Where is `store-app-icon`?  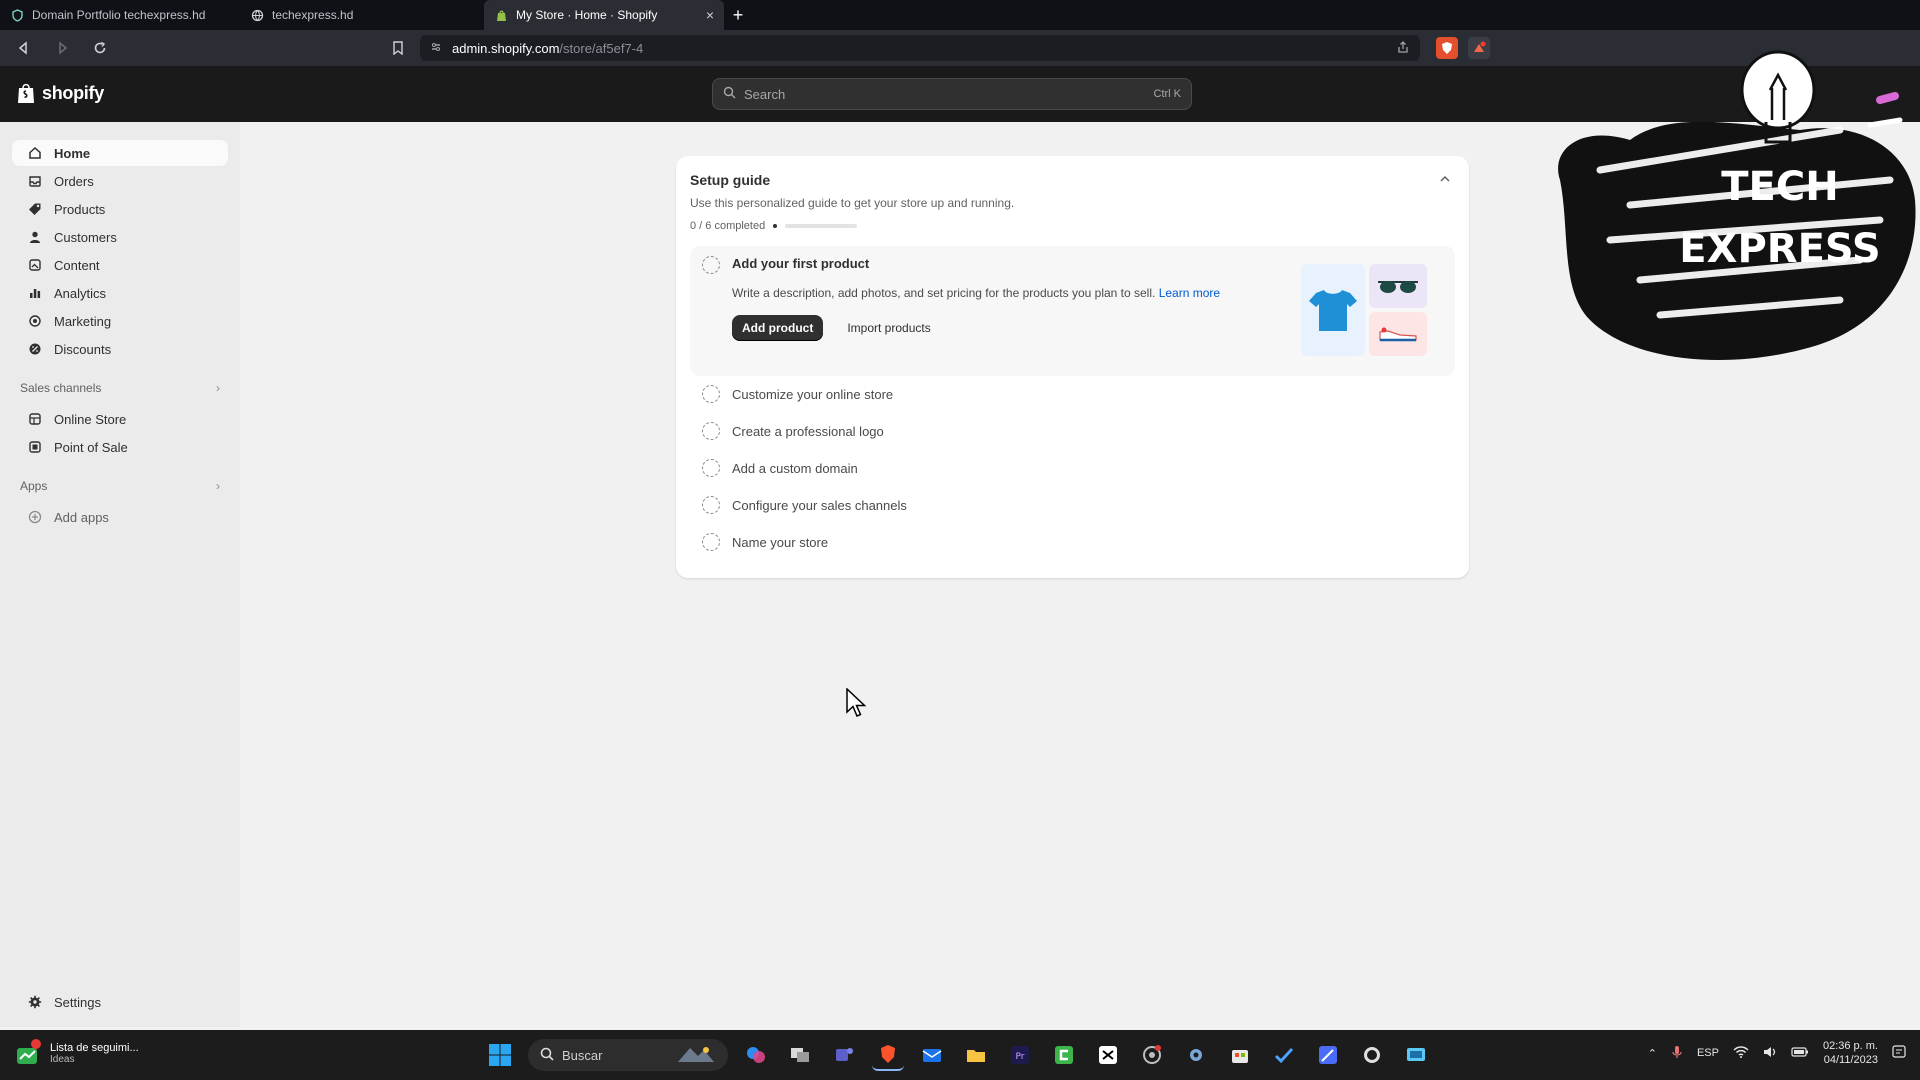 store-app-icon is located at coordinates (1240, 1055).